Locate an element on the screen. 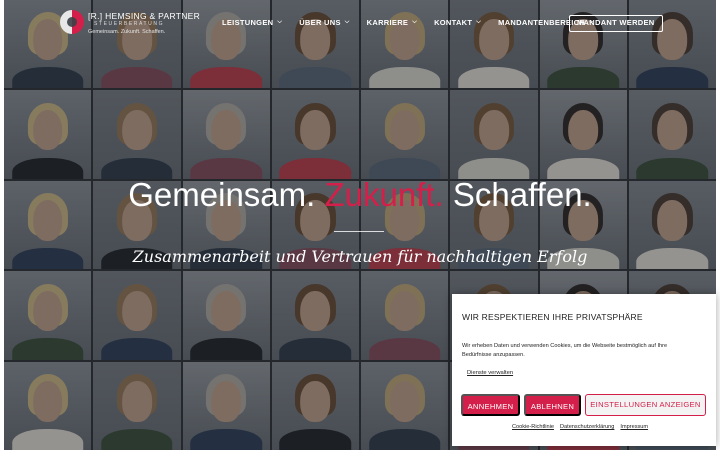 The height and width of the screenshot is (450, 720). logo-subtitle: STEUERBERATUNG is located at coordinates (129, 24).